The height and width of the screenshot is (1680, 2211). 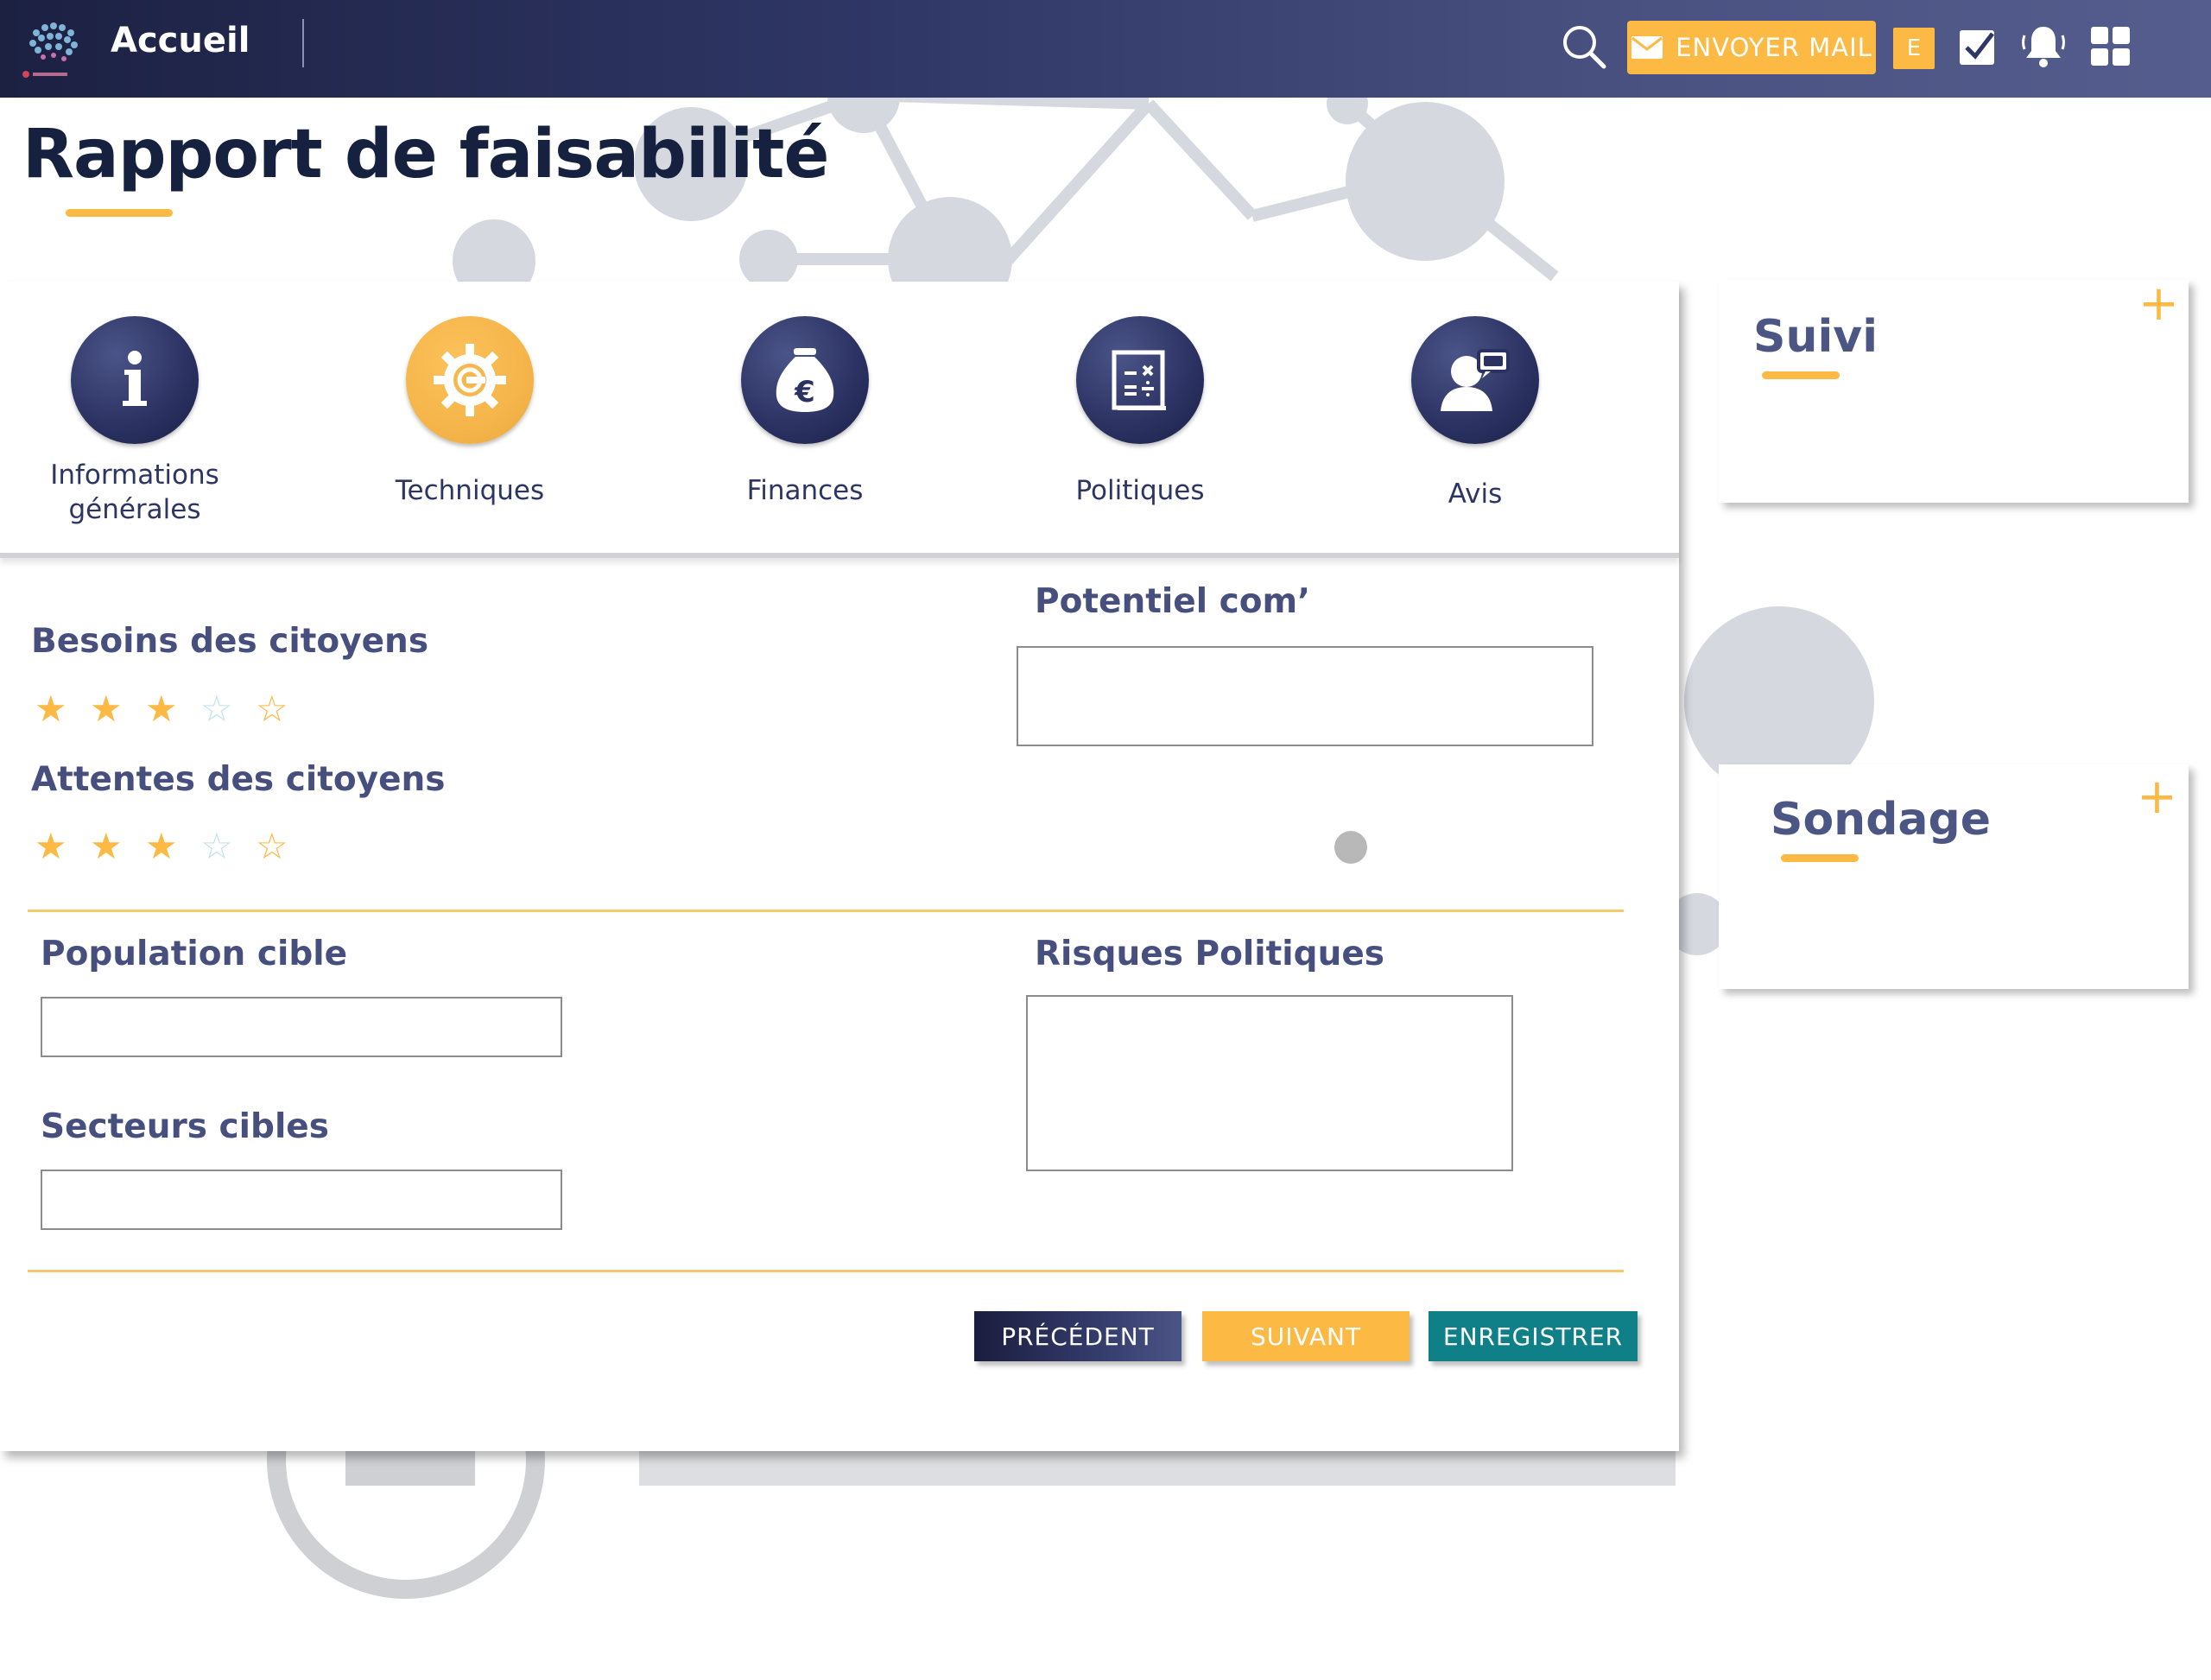 What do you see at coordinates (119, 213) in the screenshot?
I see `title-underline` at bounding box center [119, 213].